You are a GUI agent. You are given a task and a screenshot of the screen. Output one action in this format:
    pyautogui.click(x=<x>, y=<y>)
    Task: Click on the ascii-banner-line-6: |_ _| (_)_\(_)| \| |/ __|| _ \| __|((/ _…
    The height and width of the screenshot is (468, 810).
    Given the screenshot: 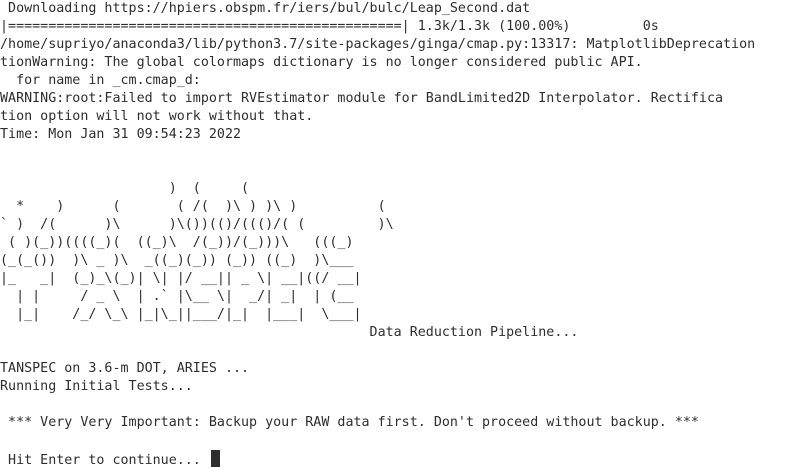 What is the action you would take?
    pyautogui.click(x=181, y=278)
    